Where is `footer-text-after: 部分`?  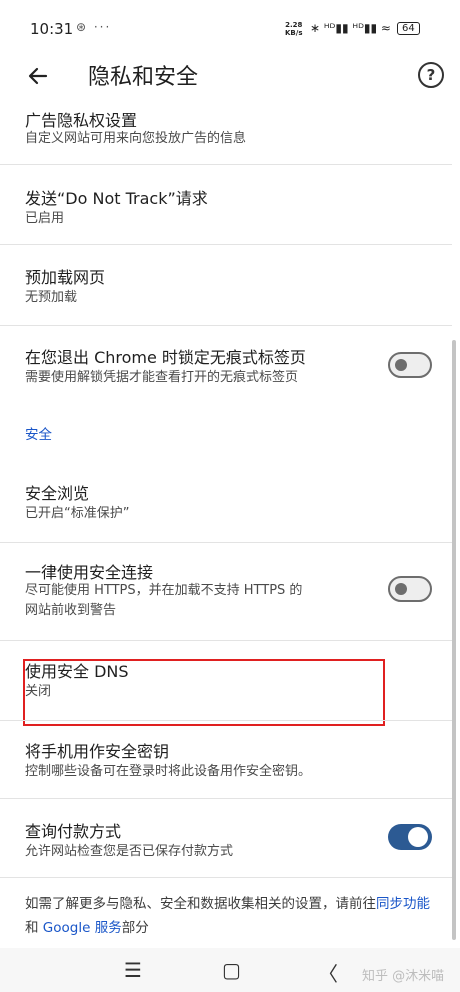
footer-text-after: 部分 is located at coordinates (135, 928).